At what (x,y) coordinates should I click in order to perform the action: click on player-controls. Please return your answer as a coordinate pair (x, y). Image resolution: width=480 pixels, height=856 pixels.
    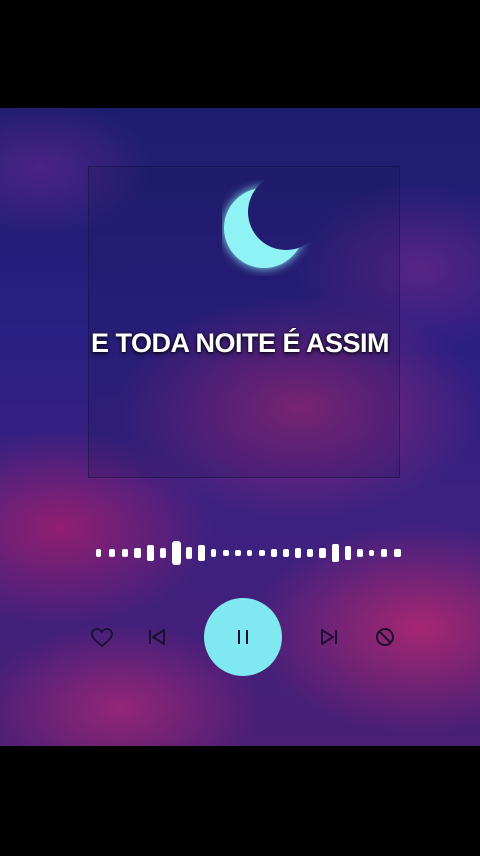
    Looking at the image, I should click on (240, 638).